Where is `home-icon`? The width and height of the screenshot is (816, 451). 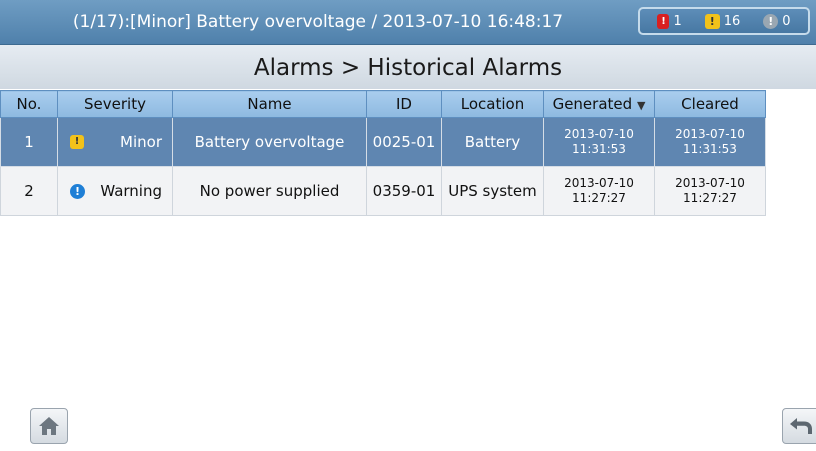
home-icon is located at coordinates (49, 426).